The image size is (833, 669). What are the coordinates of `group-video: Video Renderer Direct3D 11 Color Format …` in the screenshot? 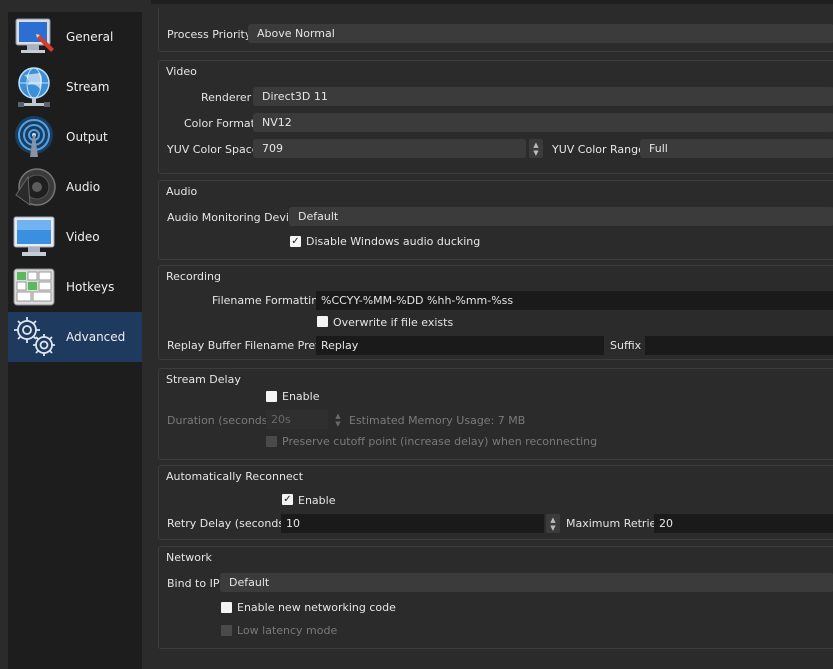 It's located at (495, 117).